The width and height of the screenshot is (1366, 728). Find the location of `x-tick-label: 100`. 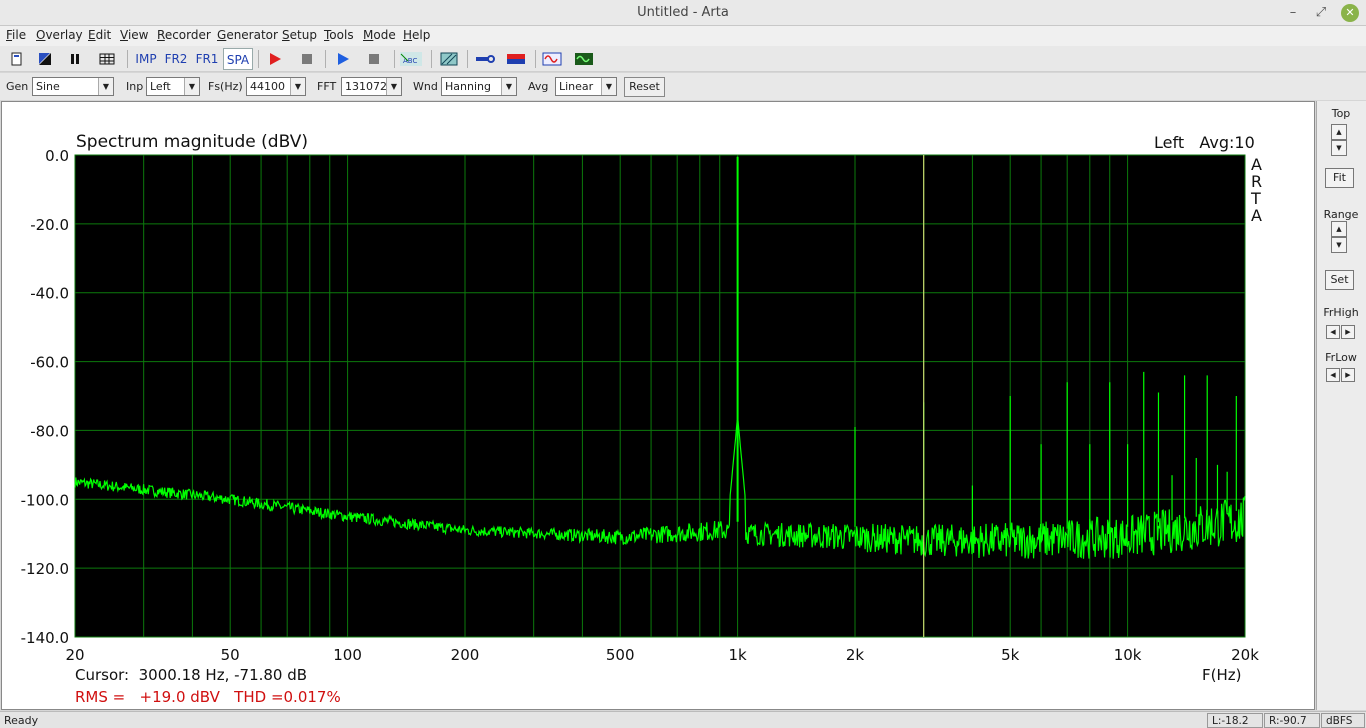

x-tick-label: 100 is located at coordinates (347, 655).